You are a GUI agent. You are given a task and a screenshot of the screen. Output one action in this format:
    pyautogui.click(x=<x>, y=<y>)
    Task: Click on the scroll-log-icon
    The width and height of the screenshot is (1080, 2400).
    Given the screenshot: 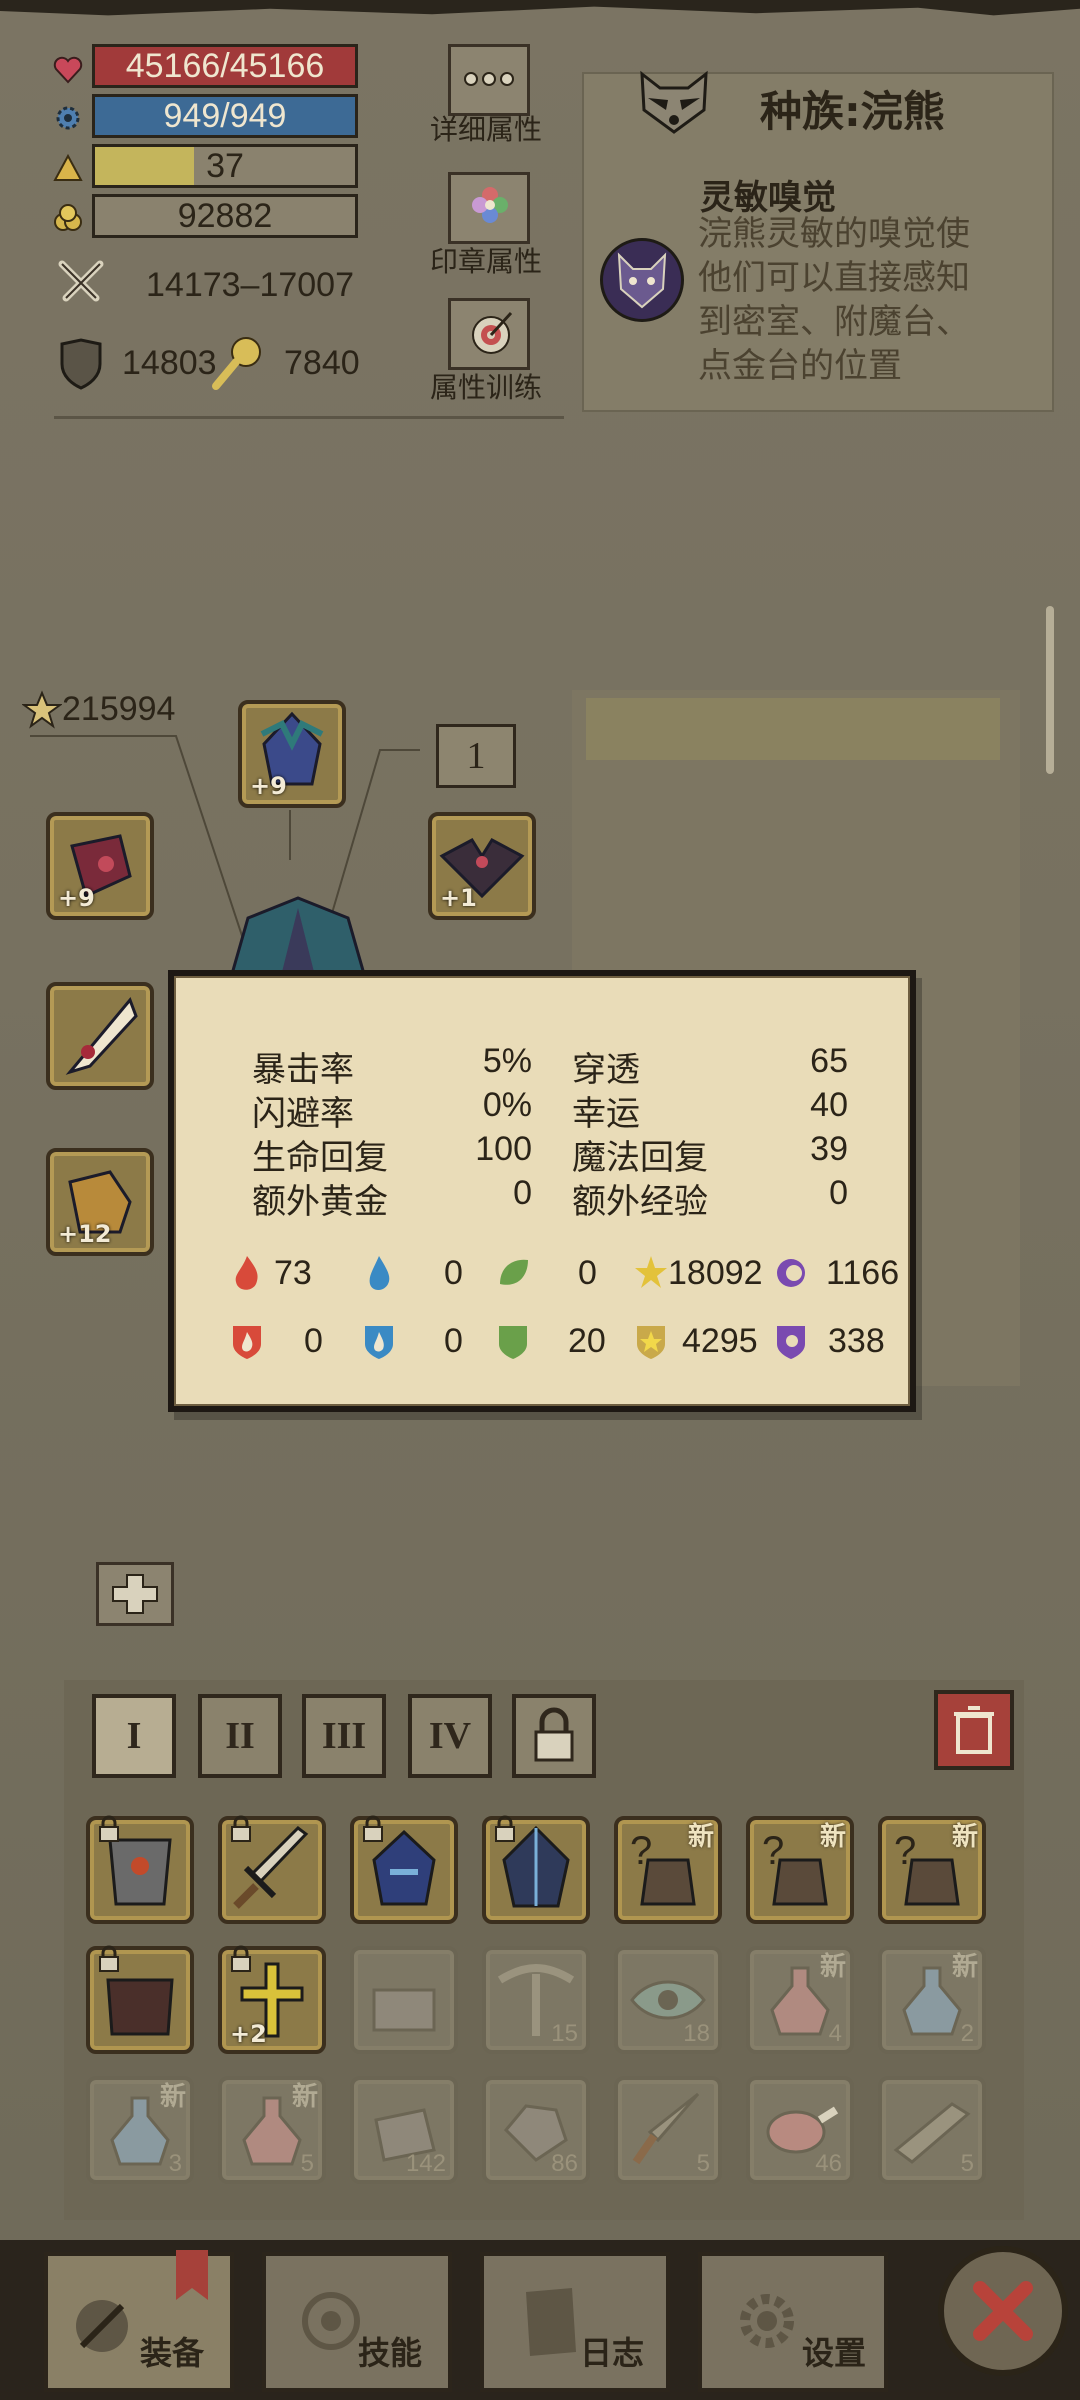 What is the action you would take?
    pyautogui.click(x=551, y=2322)
    